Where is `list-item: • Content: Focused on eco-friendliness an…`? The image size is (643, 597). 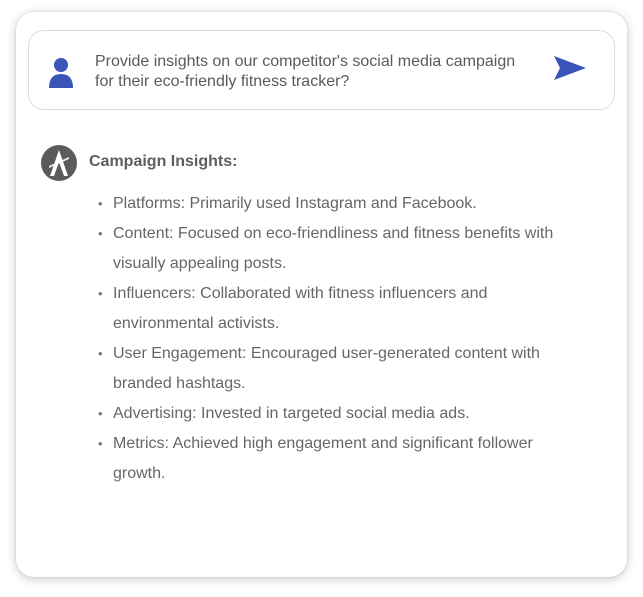
list-item: • Content: Focused on eco-friendliness an… is located at coordinates (326, 248).